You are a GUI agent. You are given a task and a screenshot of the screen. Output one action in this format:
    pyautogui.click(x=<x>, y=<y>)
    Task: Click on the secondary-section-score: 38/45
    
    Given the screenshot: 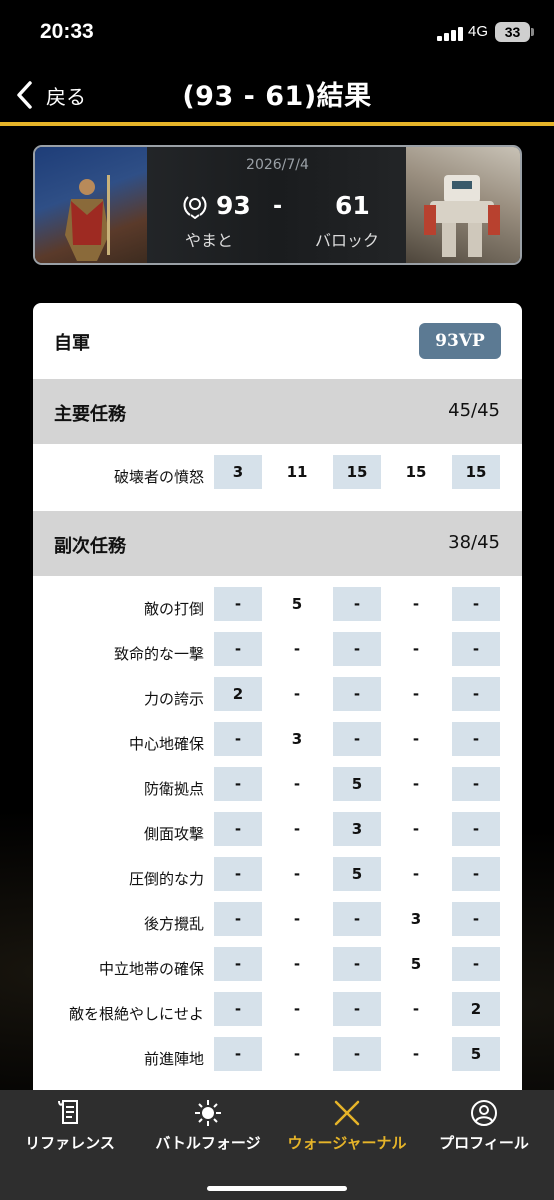 What is the action you would take?
    pyautogui.click(x=474, y=542)
    